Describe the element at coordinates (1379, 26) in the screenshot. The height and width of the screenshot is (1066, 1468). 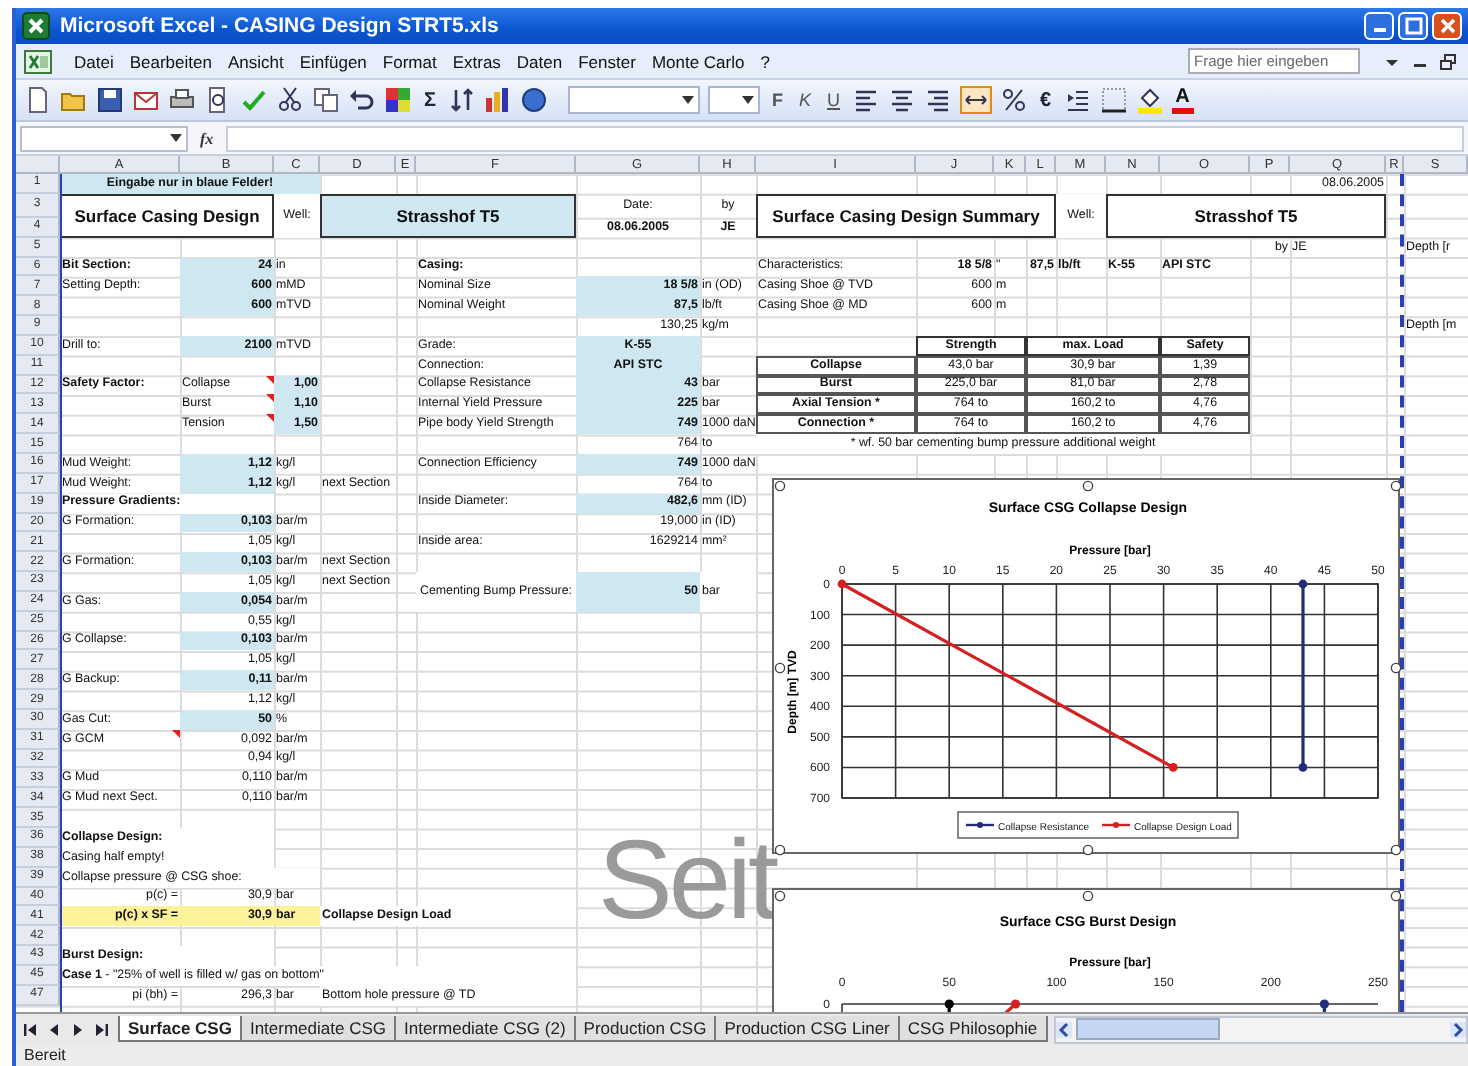
I see `minimize-button` at that location.